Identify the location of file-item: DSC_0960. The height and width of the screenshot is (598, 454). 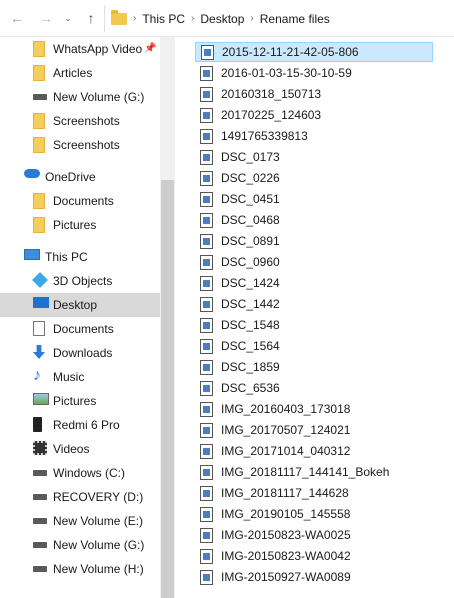
(314, 262).